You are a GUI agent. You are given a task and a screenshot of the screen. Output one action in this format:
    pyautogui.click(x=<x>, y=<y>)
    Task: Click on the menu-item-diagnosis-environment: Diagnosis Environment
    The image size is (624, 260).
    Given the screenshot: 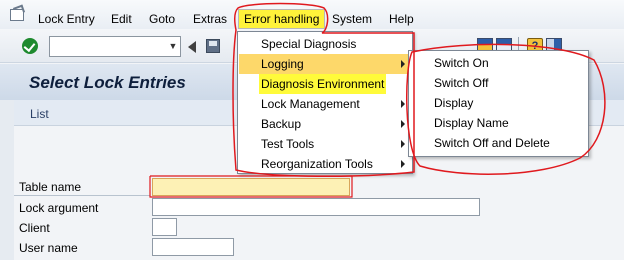 What is the action you would take?
    pyautogui.click(x=325, y=84)
    